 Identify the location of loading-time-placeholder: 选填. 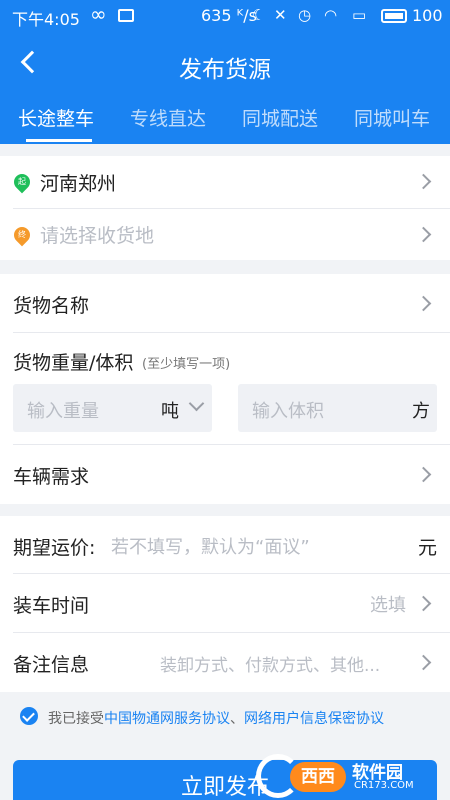
(388, 605).